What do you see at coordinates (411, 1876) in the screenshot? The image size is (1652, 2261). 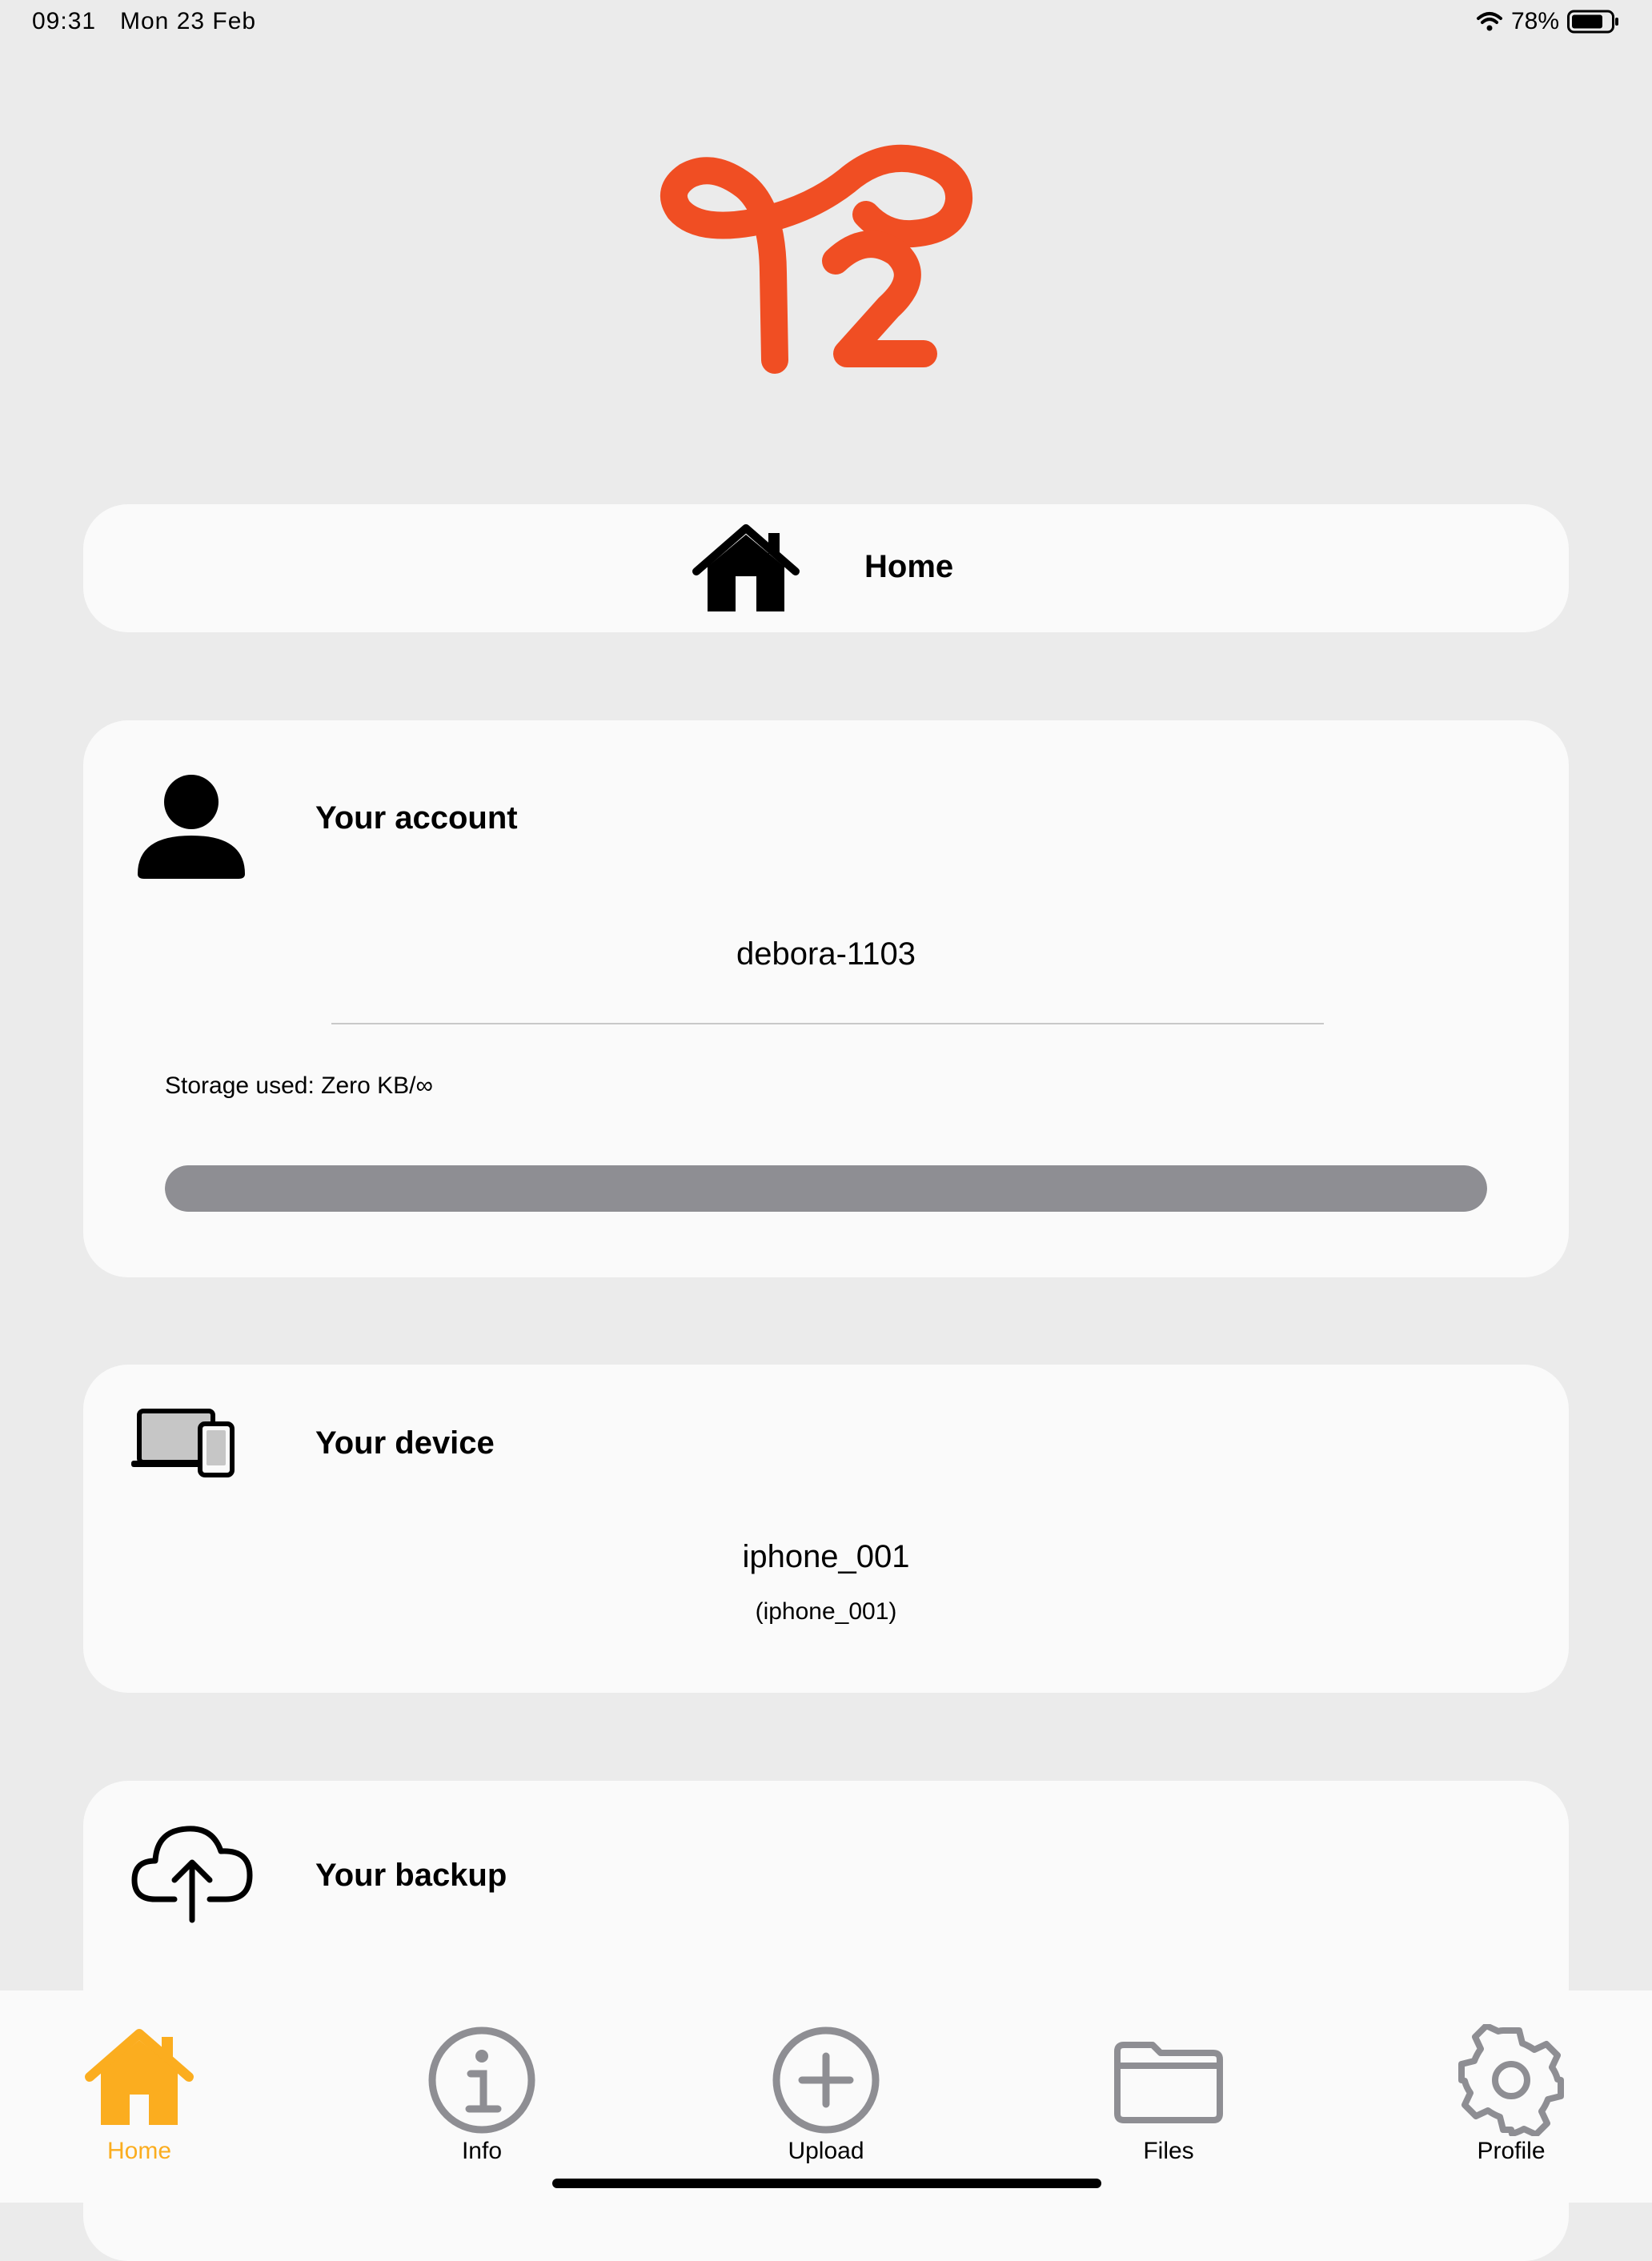 I see `backup-title: Your backup` at bounding box center [411, 1876].